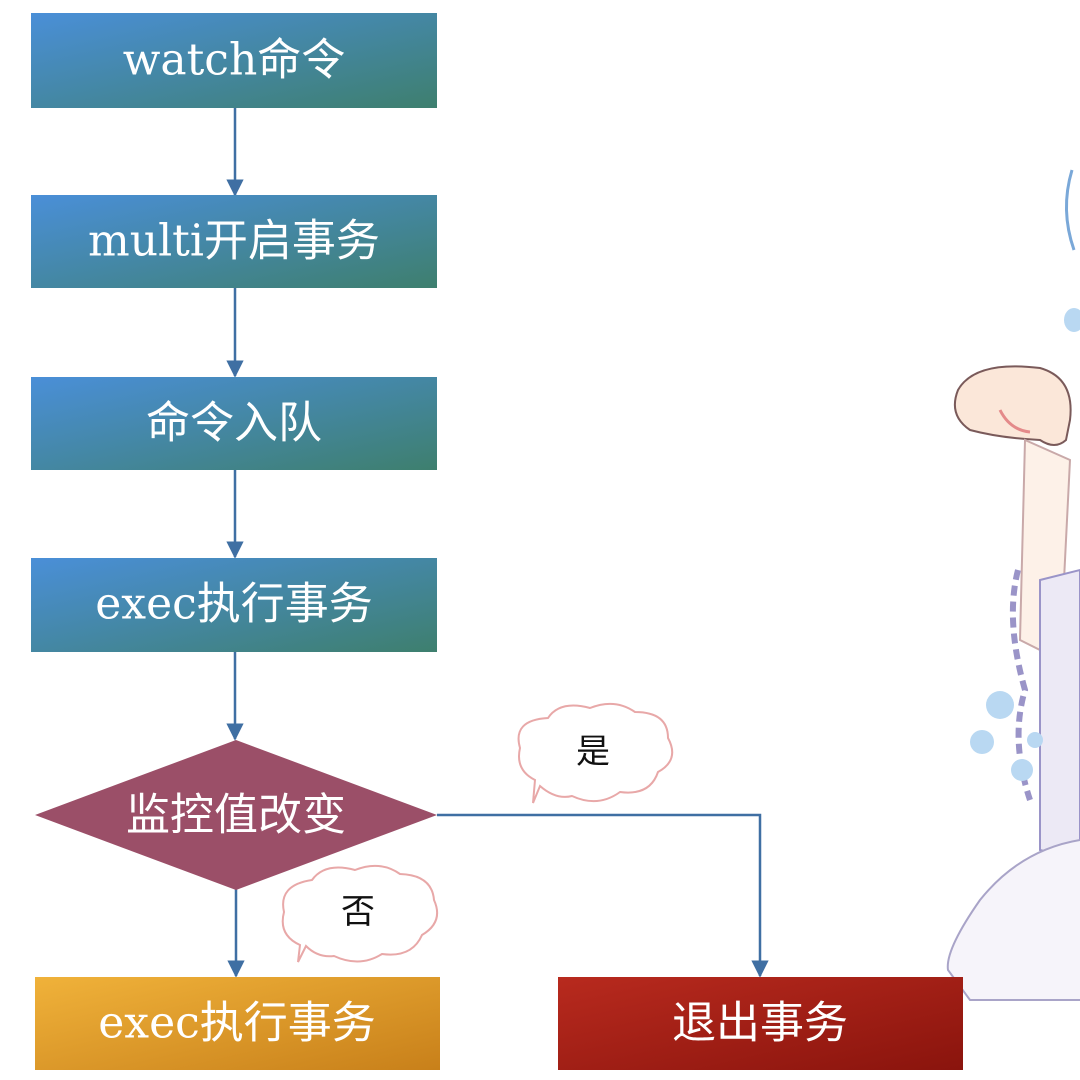 Image resolution: width=1080 pixels, height=1080 pixels. I want to click on step-exec-label: exec执行事务, so click(234, 604).